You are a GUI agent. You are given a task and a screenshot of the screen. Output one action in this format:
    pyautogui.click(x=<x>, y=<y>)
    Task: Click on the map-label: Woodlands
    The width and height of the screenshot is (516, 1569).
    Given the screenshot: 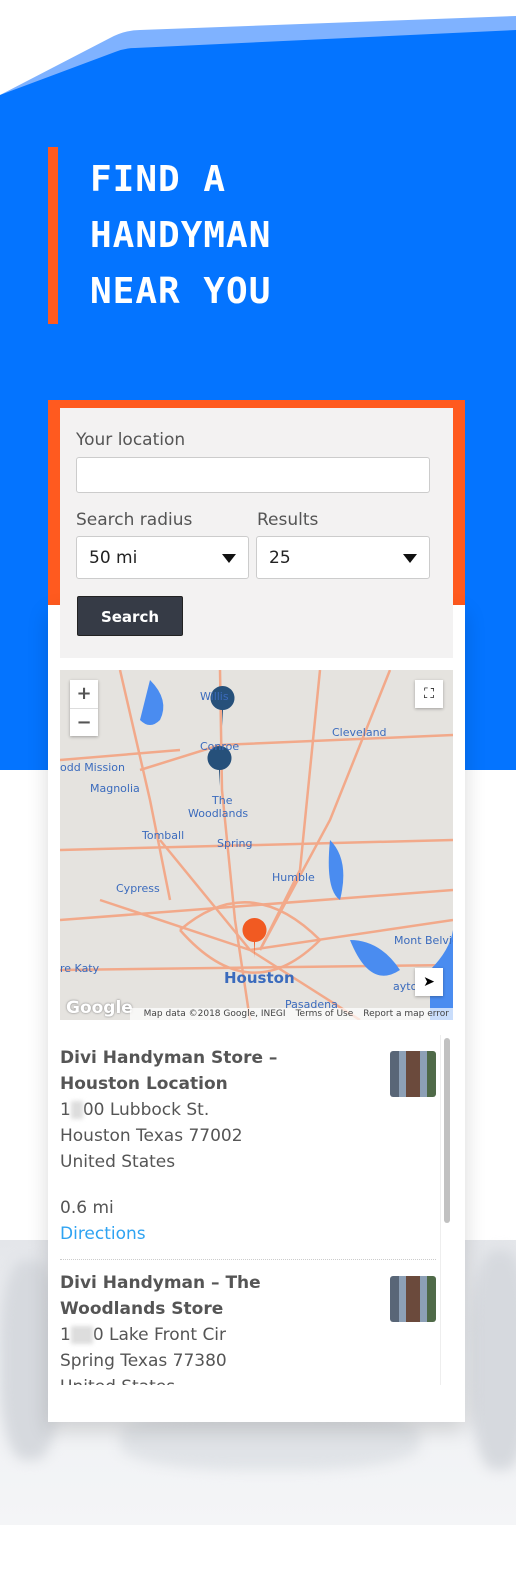 What is the action you would take?
    pyautogui.click(x=218, y=813)
    